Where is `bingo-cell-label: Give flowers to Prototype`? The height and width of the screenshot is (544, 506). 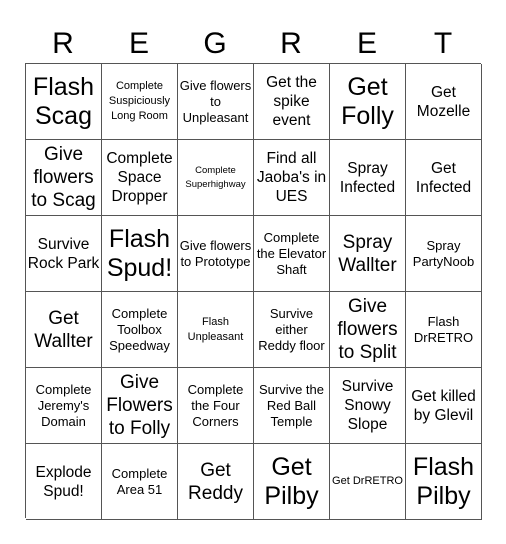 bingo-cell-label: Give flowers to Prototype is located at coordinates (215, 253).